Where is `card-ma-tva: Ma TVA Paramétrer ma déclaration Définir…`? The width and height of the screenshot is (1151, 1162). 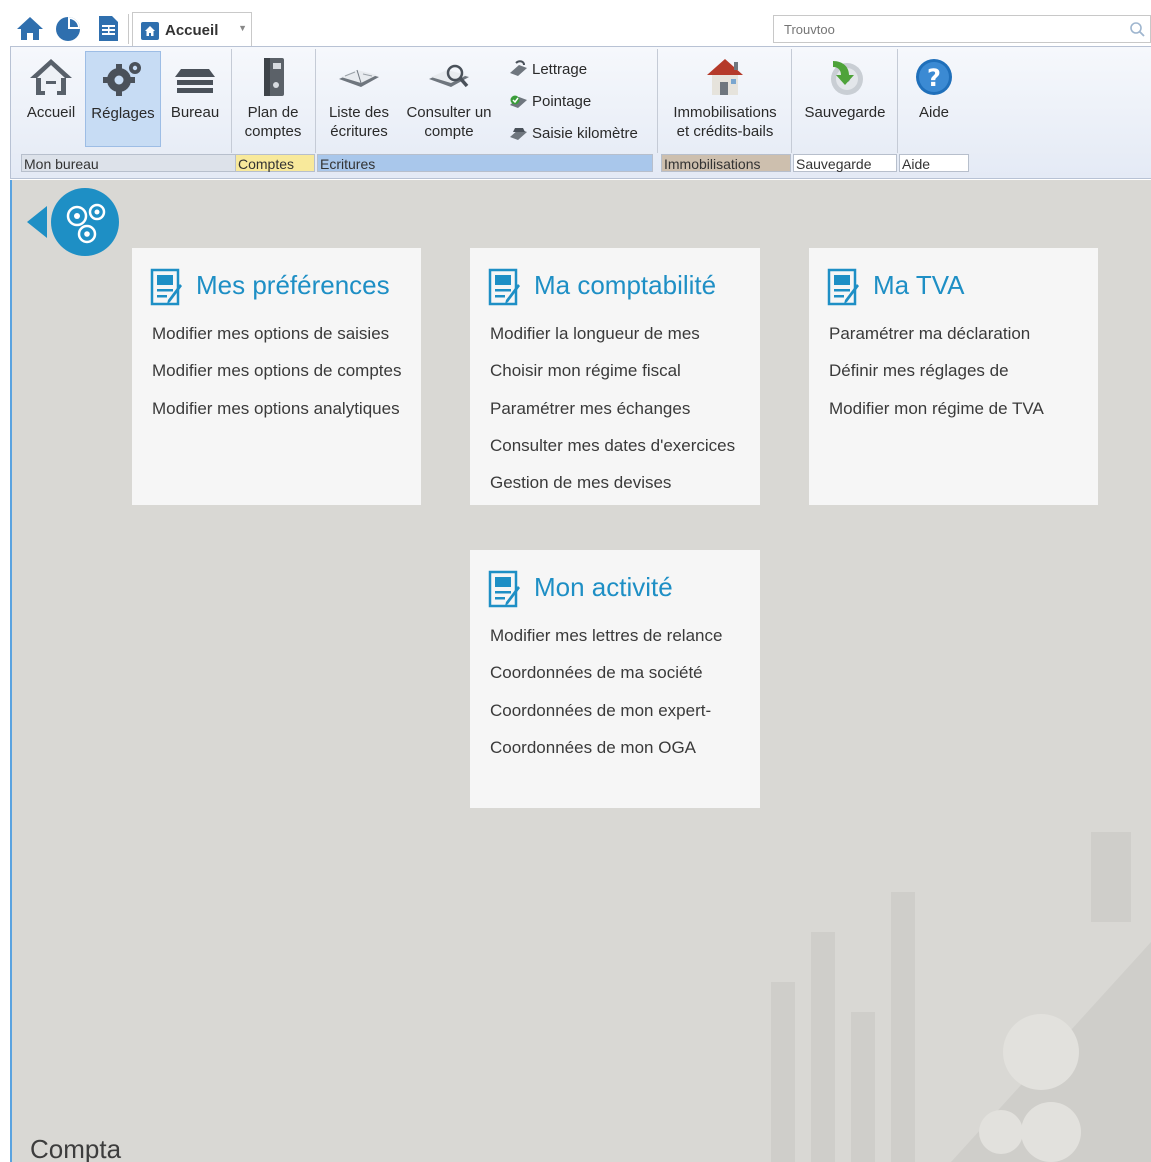 card-ma-tva: Ma TVA Paramétrer ma déclaration Définir… is located at coordinates (953, 376).